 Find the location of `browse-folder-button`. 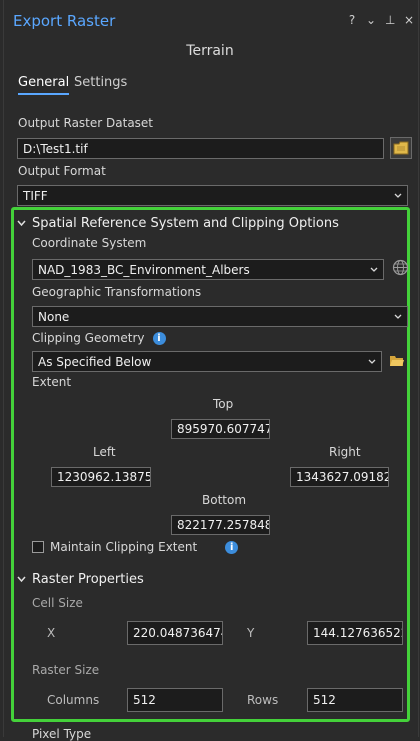

browse-folder-button is located at coordinates (401, 148).